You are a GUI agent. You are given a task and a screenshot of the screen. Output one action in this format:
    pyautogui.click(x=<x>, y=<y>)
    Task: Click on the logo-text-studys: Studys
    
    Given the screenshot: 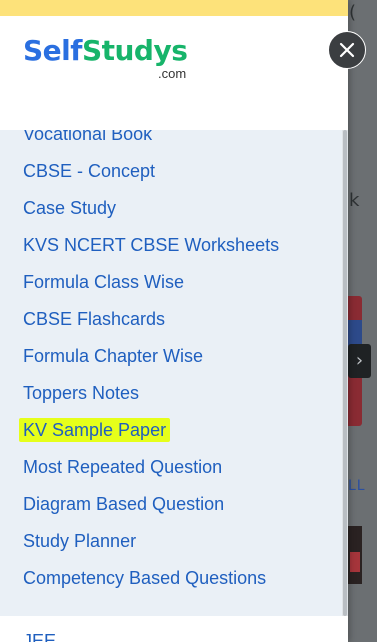 What is the action you would take?
    pyautogui.click(x=134, y=50)
    